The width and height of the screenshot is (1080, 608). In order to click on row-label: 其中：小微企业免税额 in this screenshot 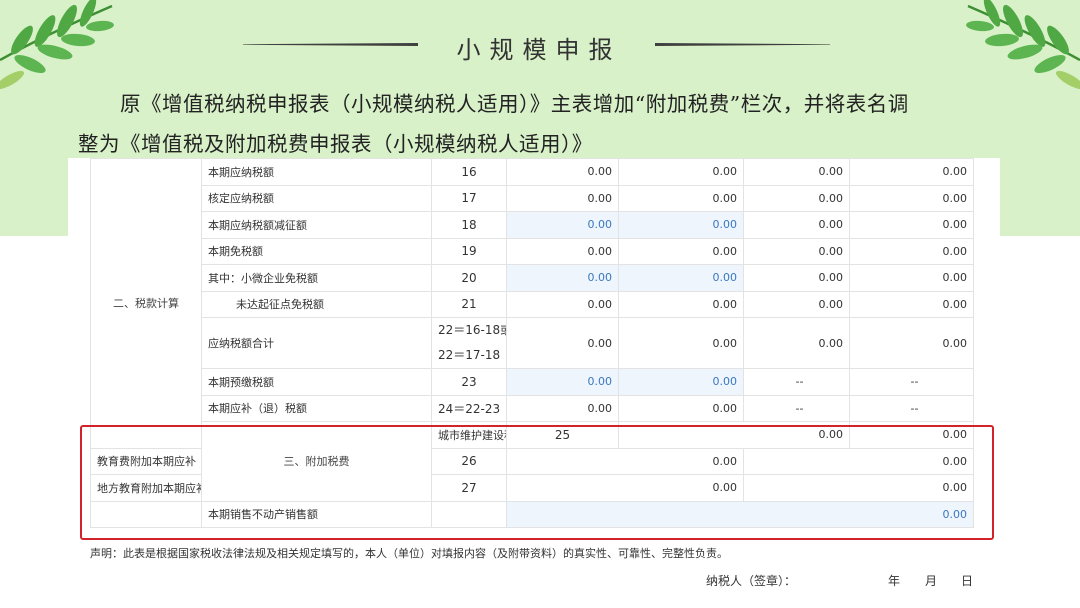, I will do `click(316, 278)`.